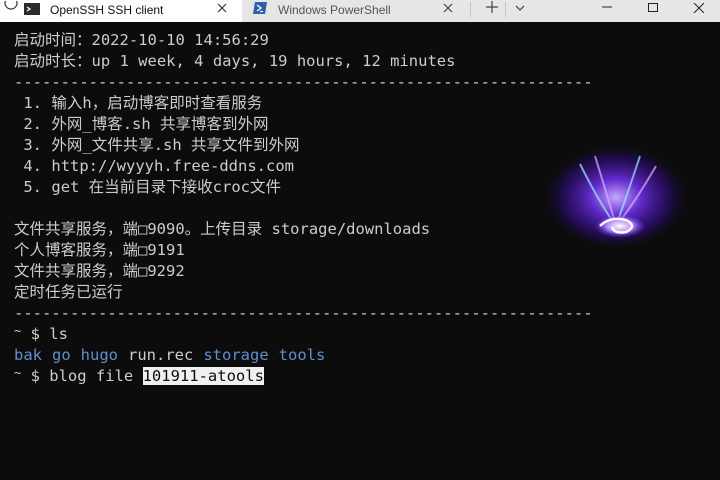  I want to click on minimize-icon, so click(607, 9).